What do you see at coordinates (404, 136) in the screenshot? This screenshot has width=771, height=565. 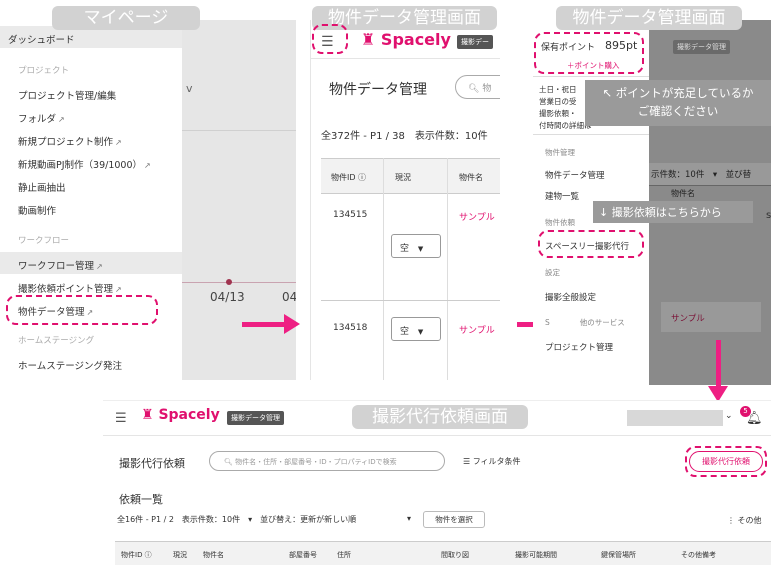 I see `result-summary: 全372件 - P1 / 38 表示件数：10件` at bounding box center [404, 136].